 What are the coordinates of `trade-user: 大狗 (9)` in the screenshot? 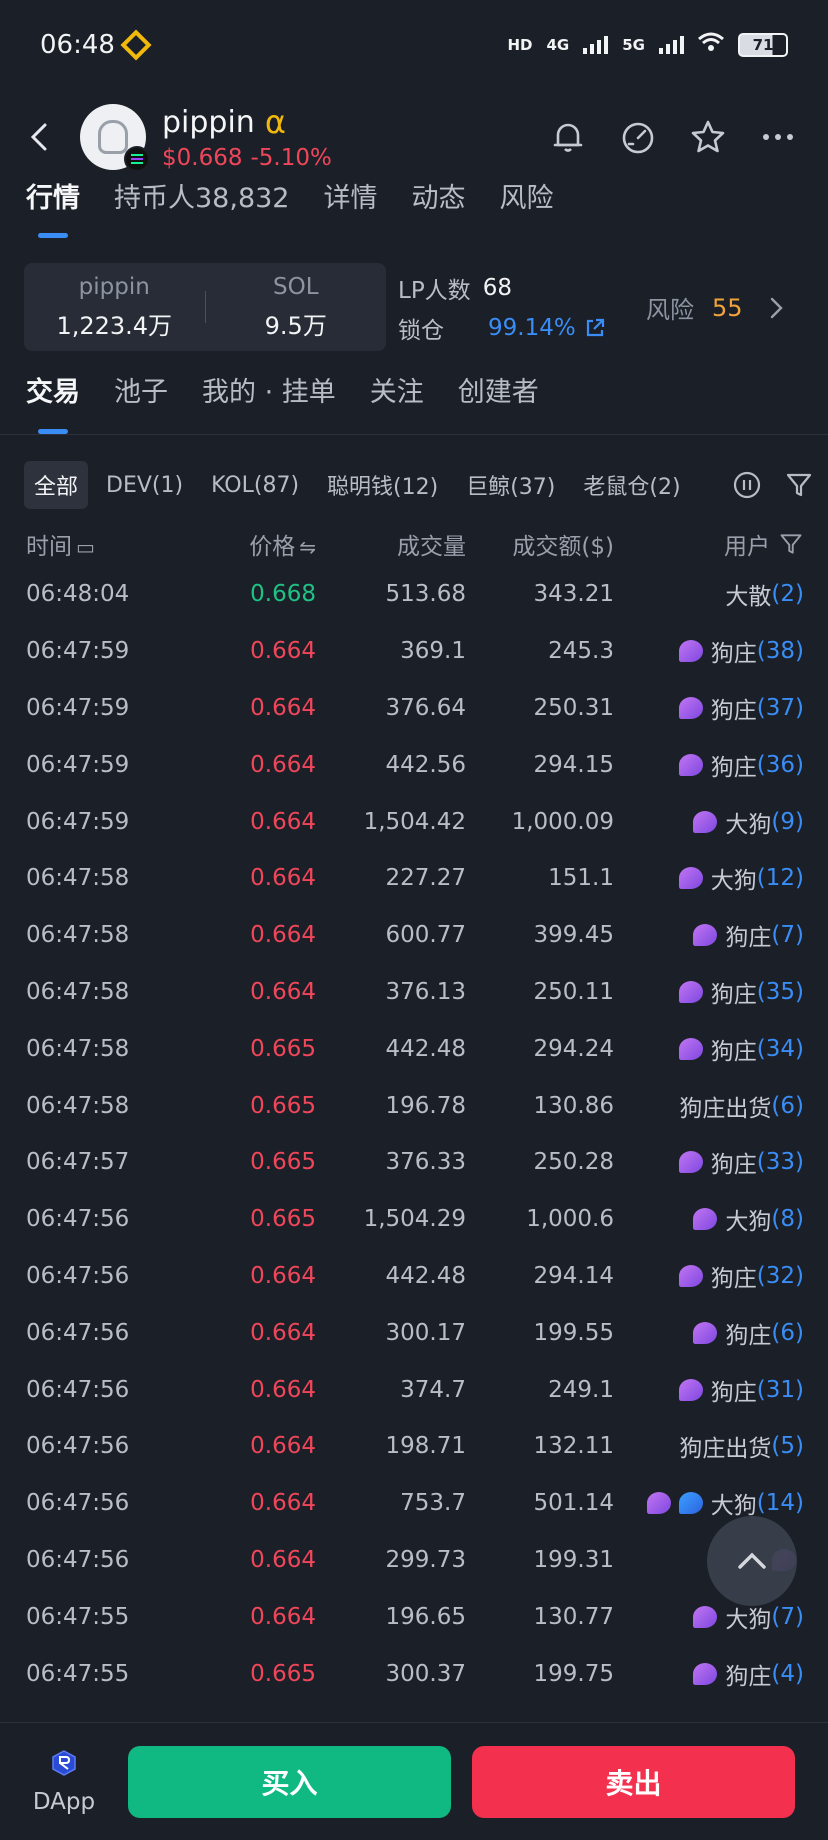 It's located at (709, 822).